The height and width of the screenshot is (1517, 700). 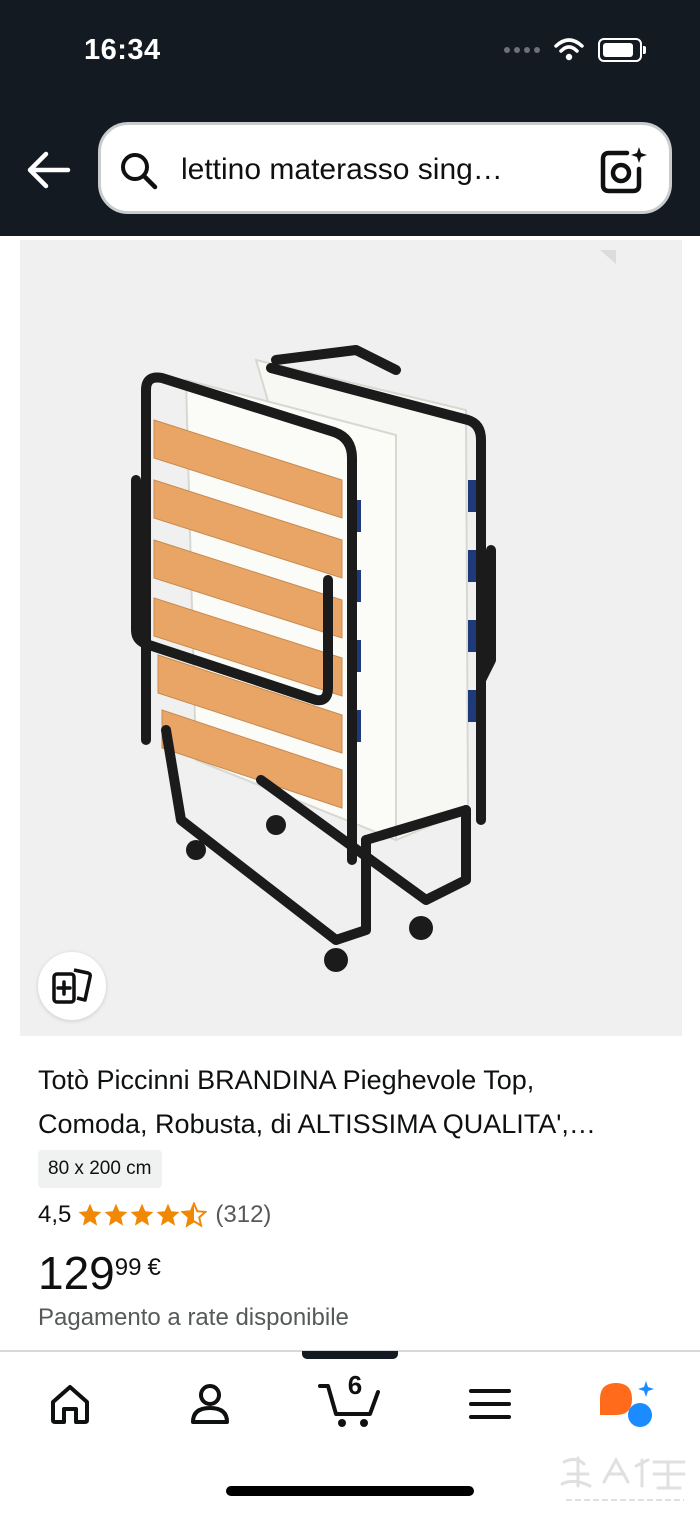 What do you see at coordinates (122, 50) in the screenshot?
I see `status-time: 16:34` at bounding box center [122, 50].